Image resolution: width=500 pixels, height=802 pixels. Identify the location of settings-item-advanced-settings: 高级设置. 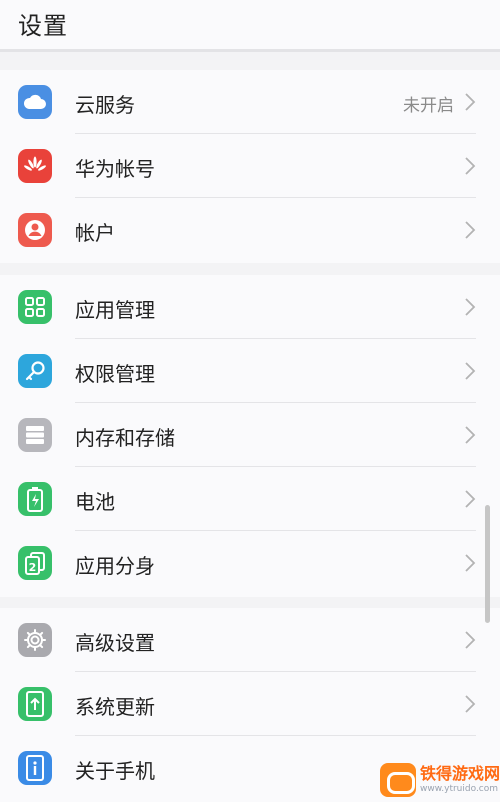
(250, 640).